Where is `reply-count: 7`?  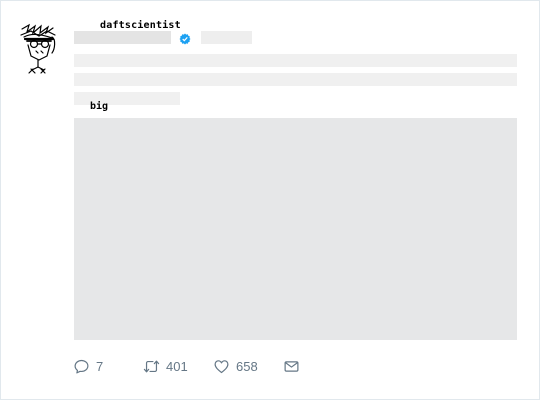 reply-count: 7 is located at coordinates (100, 366).